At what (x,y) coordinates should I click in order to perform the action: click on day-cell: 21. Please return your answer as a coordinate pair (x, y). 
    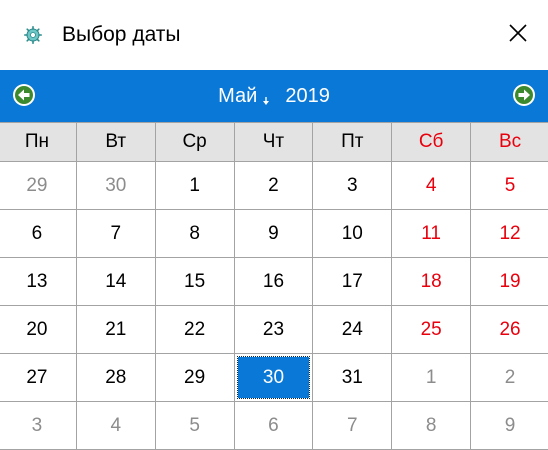
    Looking at the image, I should click on (115, 329).